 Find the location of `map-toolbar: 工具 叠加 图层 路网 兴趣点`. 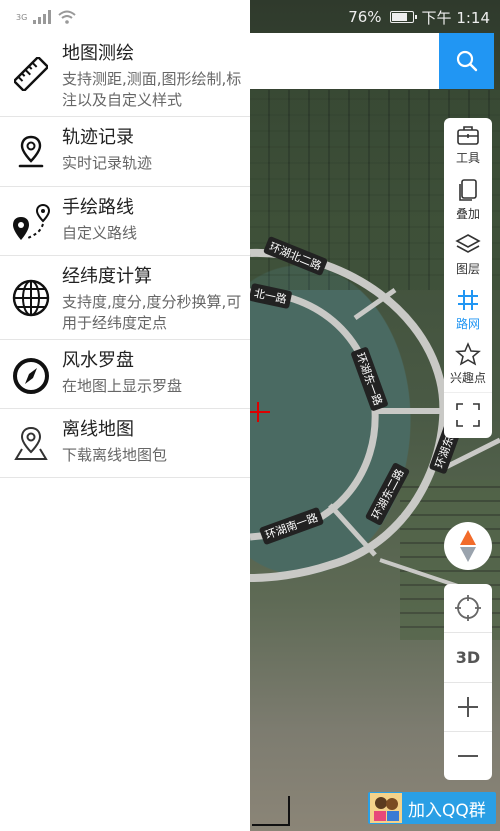

map-toolbar: 工具 叠加 图层 路网 兴趣点 is located at coordinates (468, 278).